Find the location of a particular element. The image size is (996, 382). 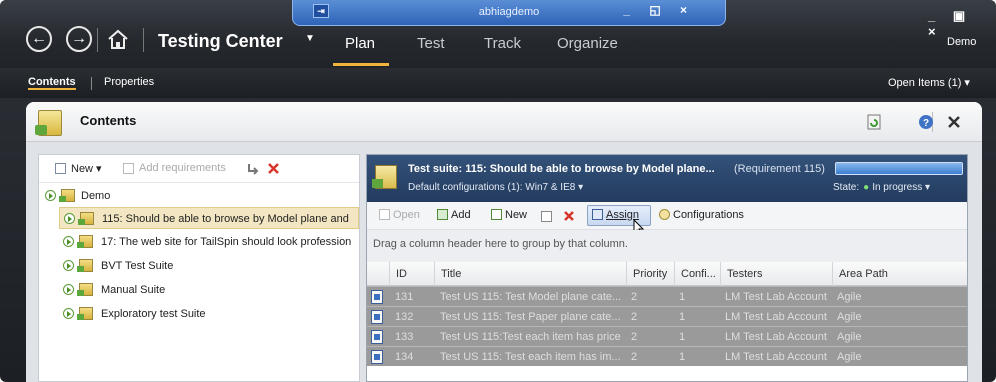

window-controls: _ ◱ × is located at coordinates (659, 10).